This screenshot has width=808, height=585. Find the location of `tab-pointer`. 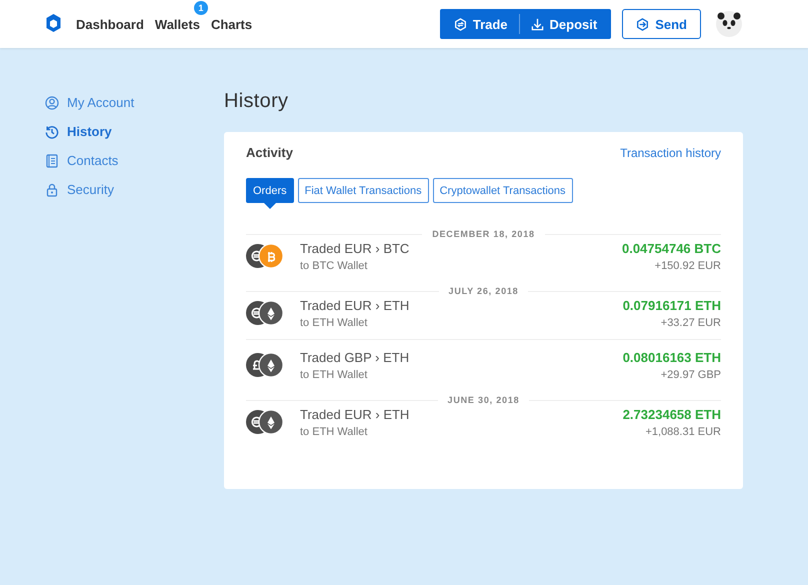

tab-pointer is located at coordinates (269, 205).